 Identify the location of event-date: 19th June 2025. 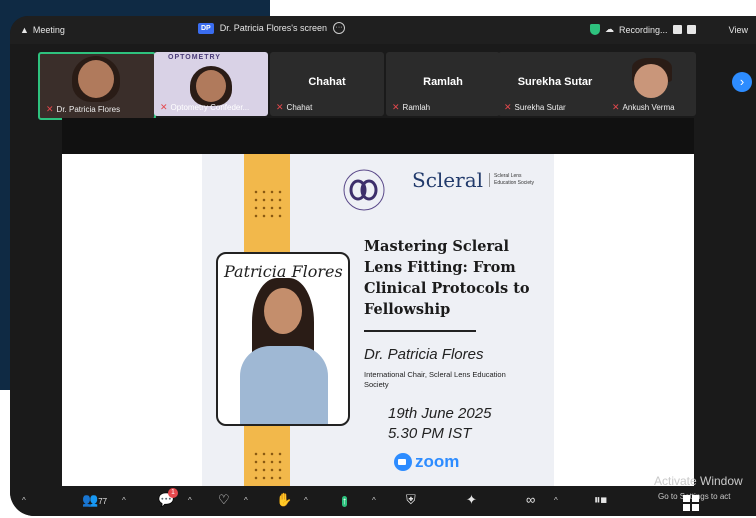
(440, 413).